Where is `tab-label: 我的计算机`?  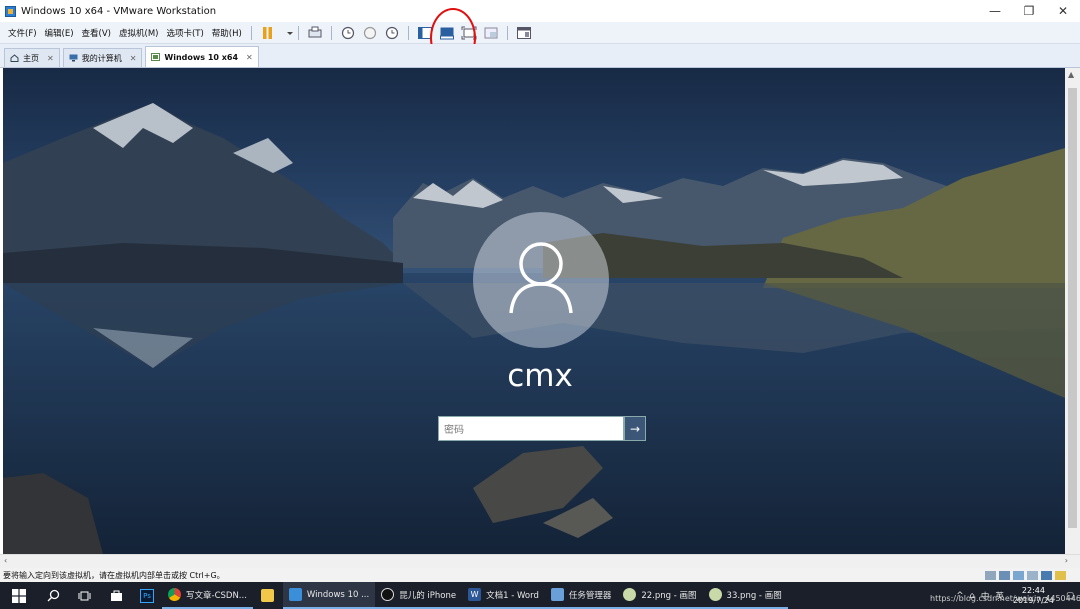 tab-label: 我的计算机 is located at coordinates (101, 58).